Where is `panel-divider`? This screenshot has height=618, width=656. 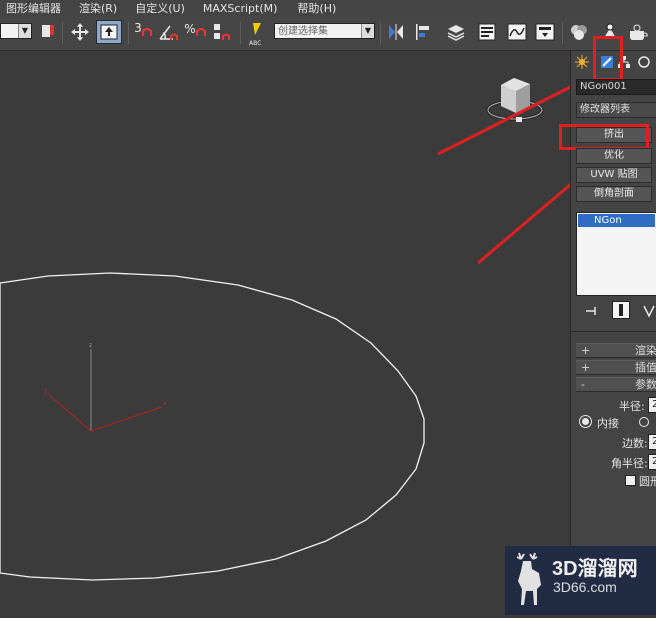 panel-divider is located at coordinates (613, 331).